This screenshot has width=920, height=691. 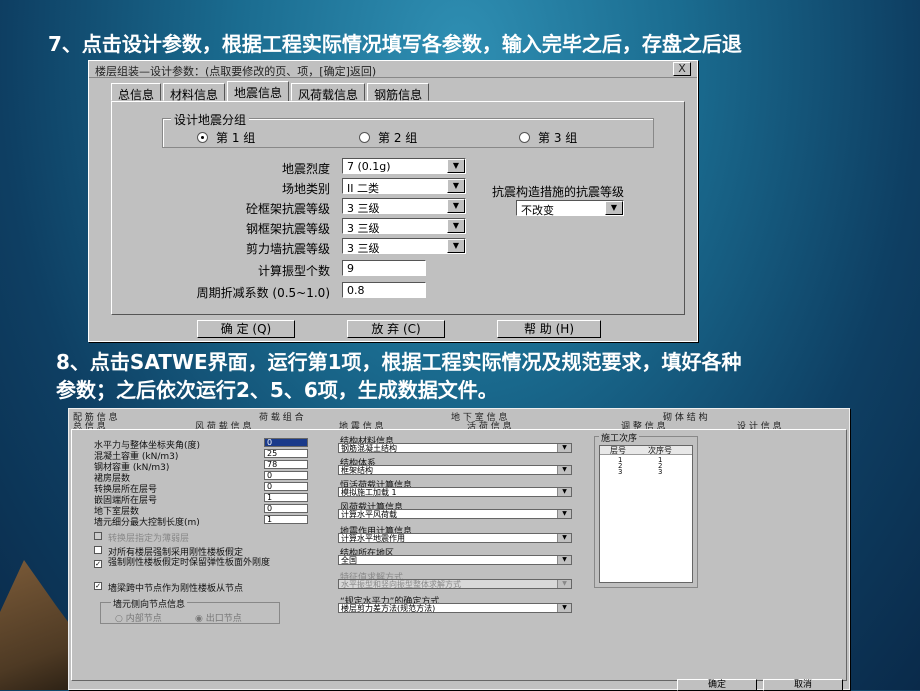 What do you see at coordinates (98, 586) in the screenshot?
I see `checkbox-beam-node: ✓` at bounding box center [98, 586].